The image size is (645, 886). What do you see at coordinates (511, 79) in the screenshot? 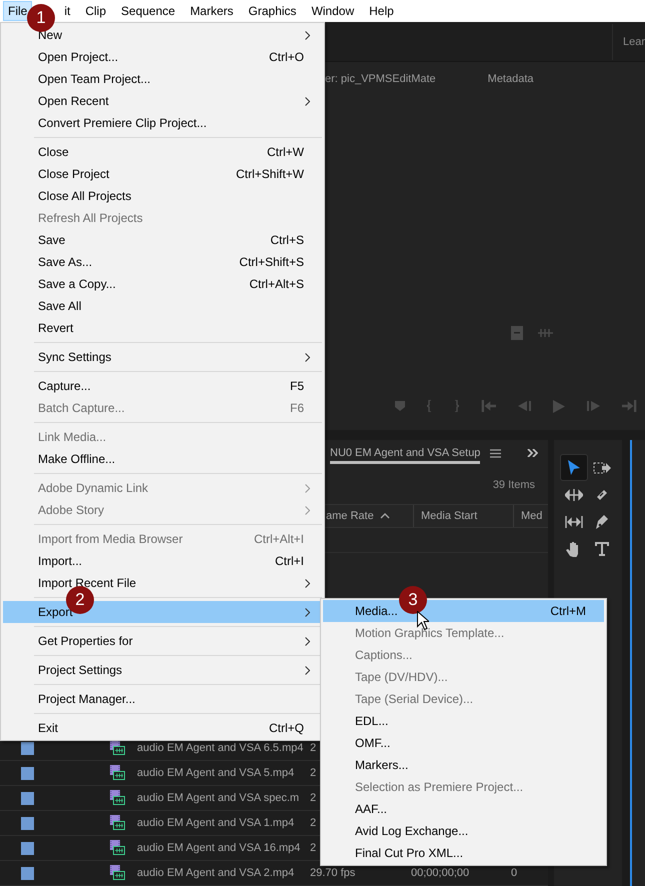
I see `panel-tab: Metadata` at bounding box center [511, 79].